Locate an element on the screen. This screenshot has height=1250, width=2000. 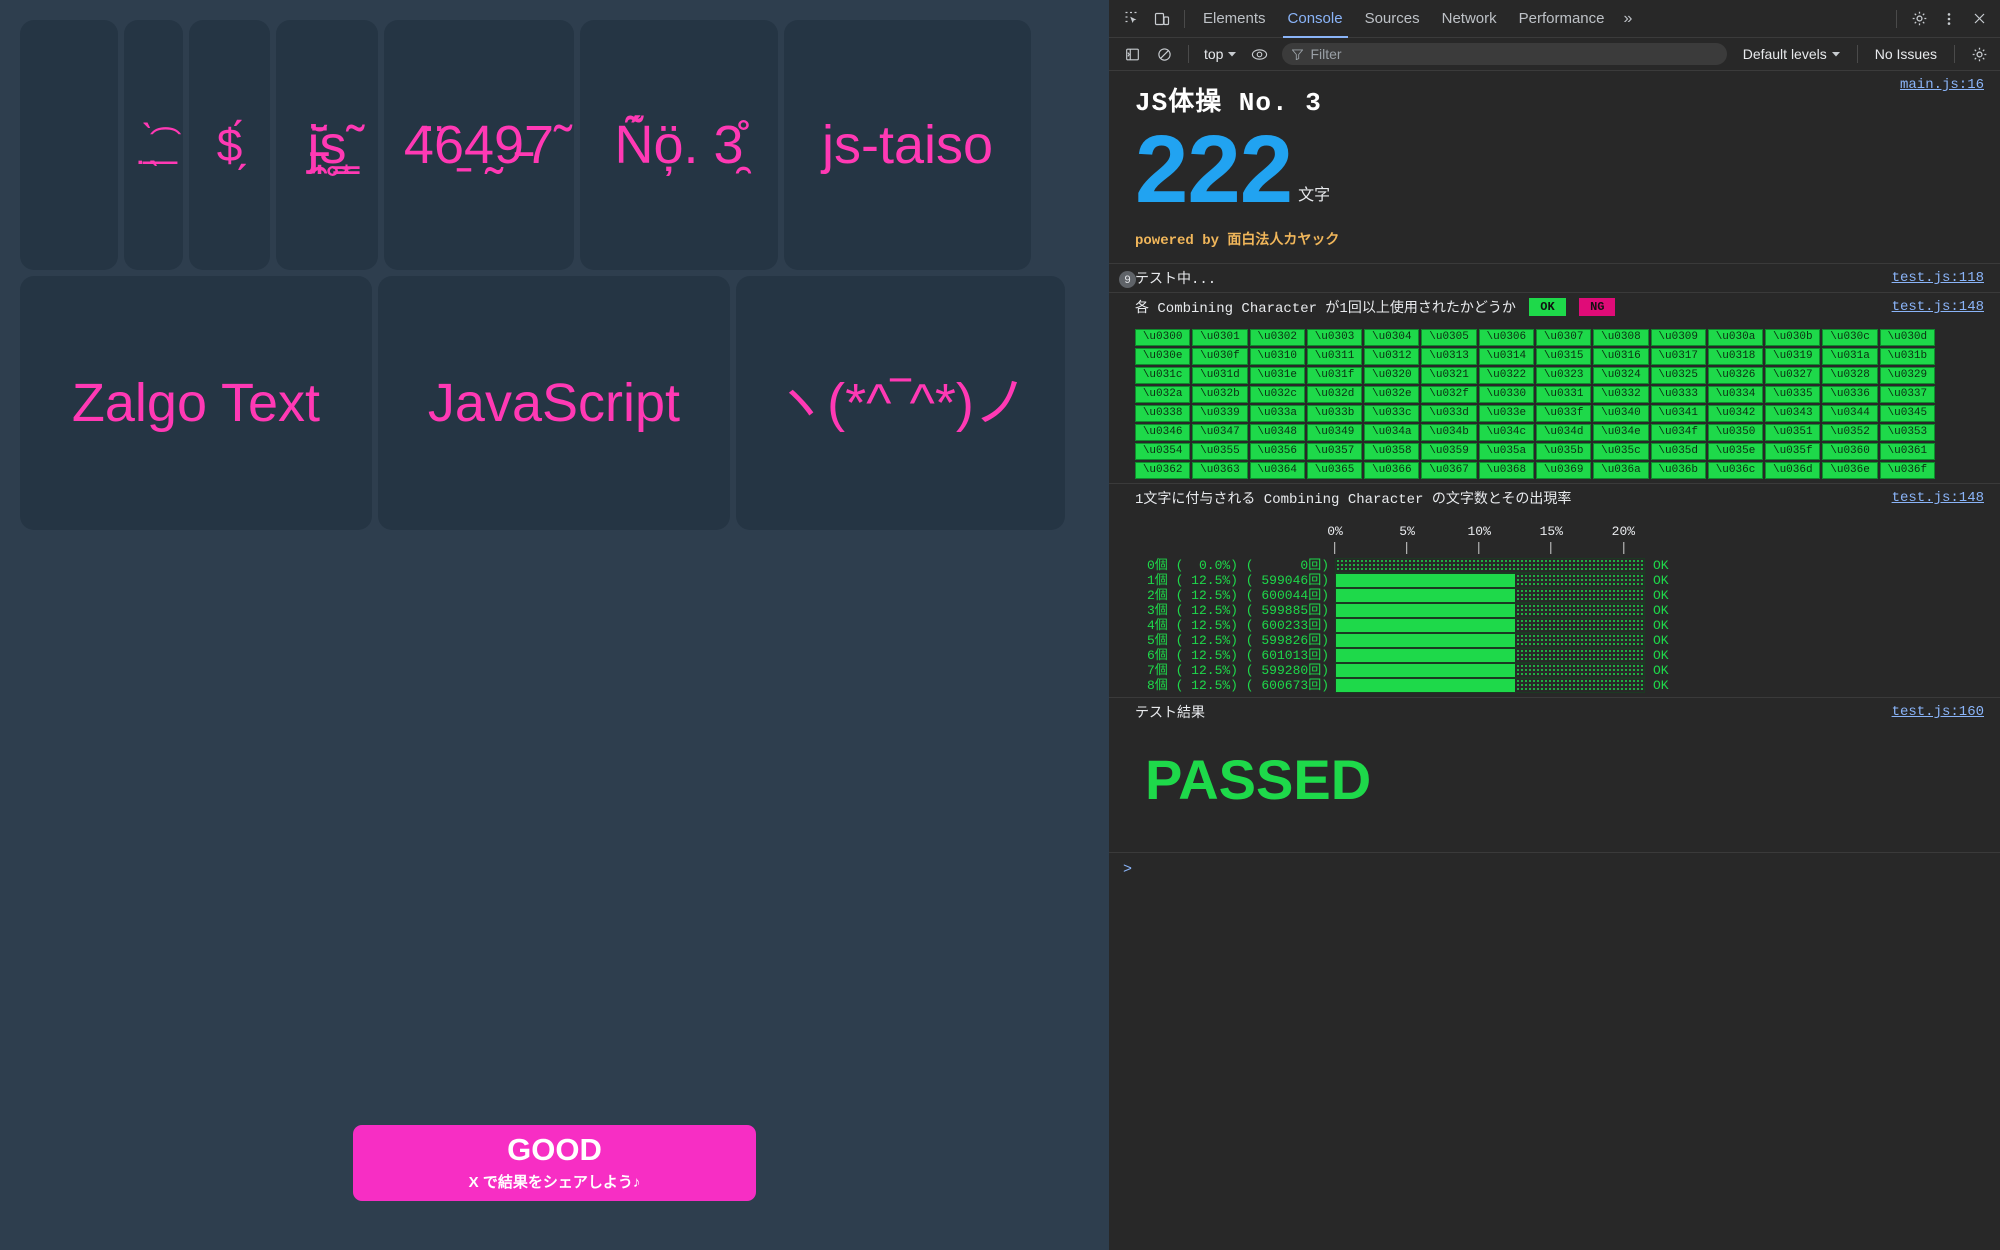
clear-console-icon is located at coordinates (1164, 54).